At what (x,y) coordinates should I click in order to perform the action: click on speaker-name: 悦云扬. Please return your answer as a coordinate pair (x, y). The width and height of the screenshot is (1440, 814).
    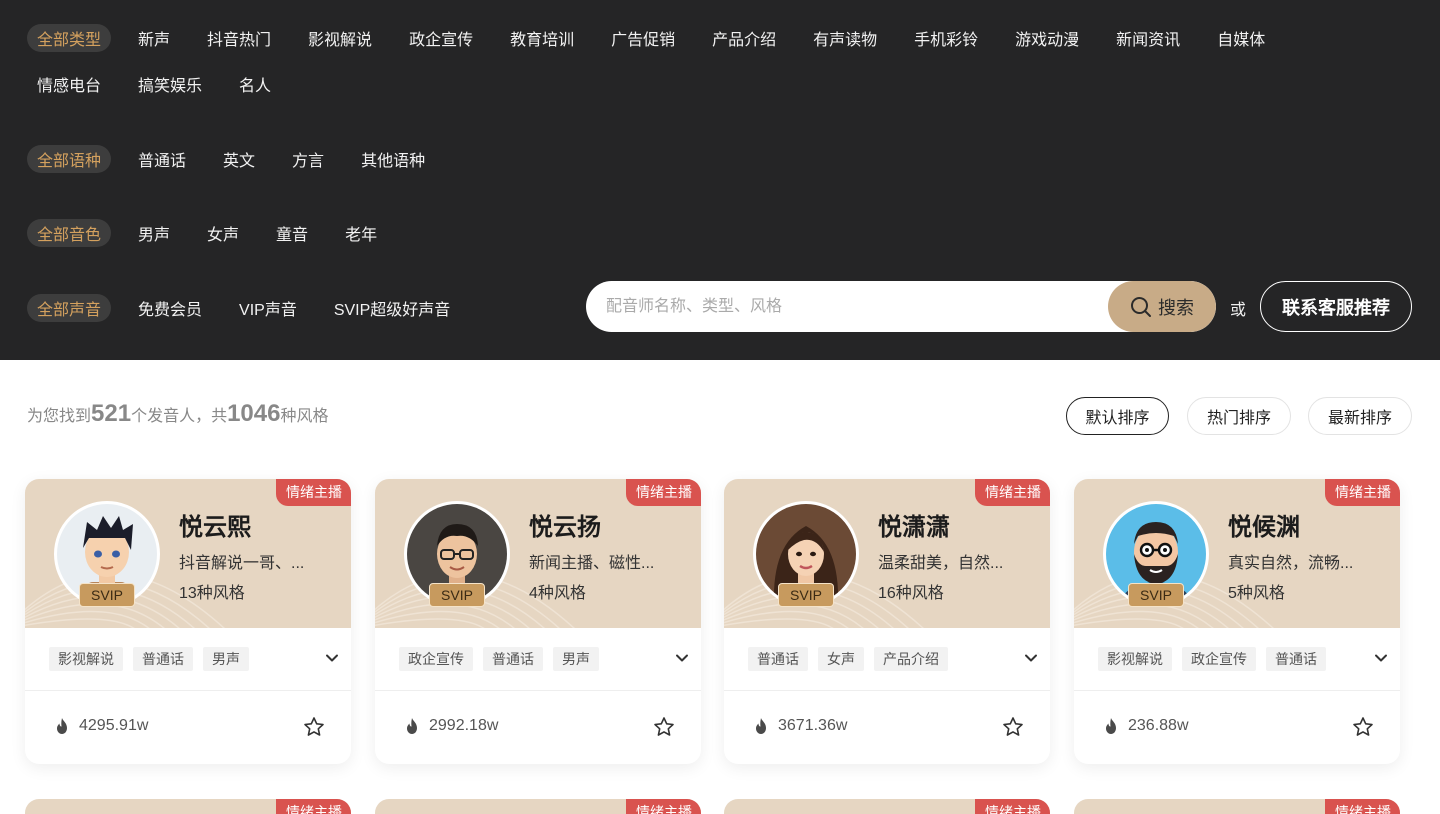
    Looking at the image, I should click on (565, 527).